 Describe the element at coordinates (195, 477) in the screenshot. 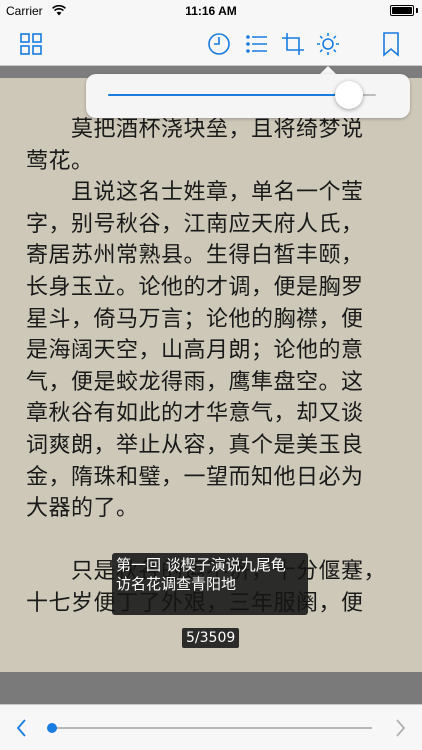

I see `text-line: 金，隋珠和璧，一望而知他日必为` at that location.